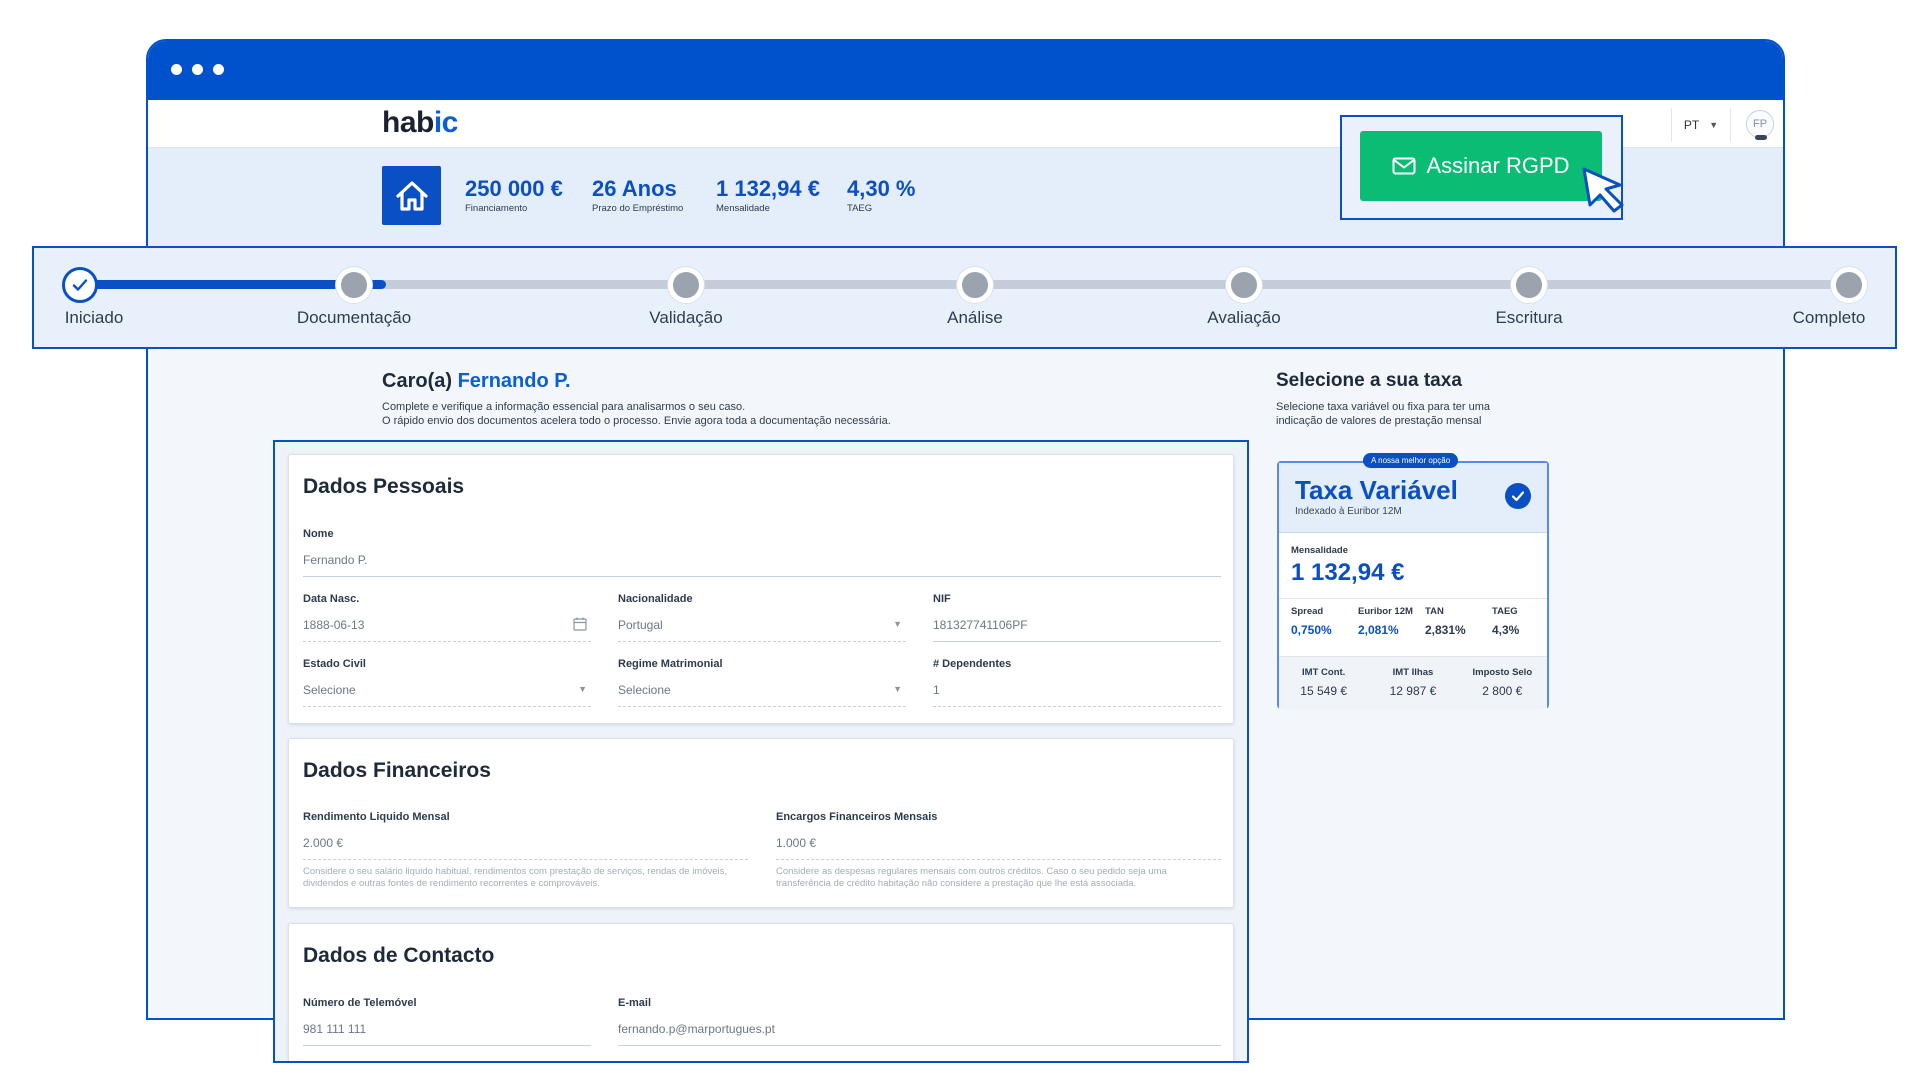  I want to click on birthdate-field: Data Nasc. 1888-06-13, so click(447, 617).